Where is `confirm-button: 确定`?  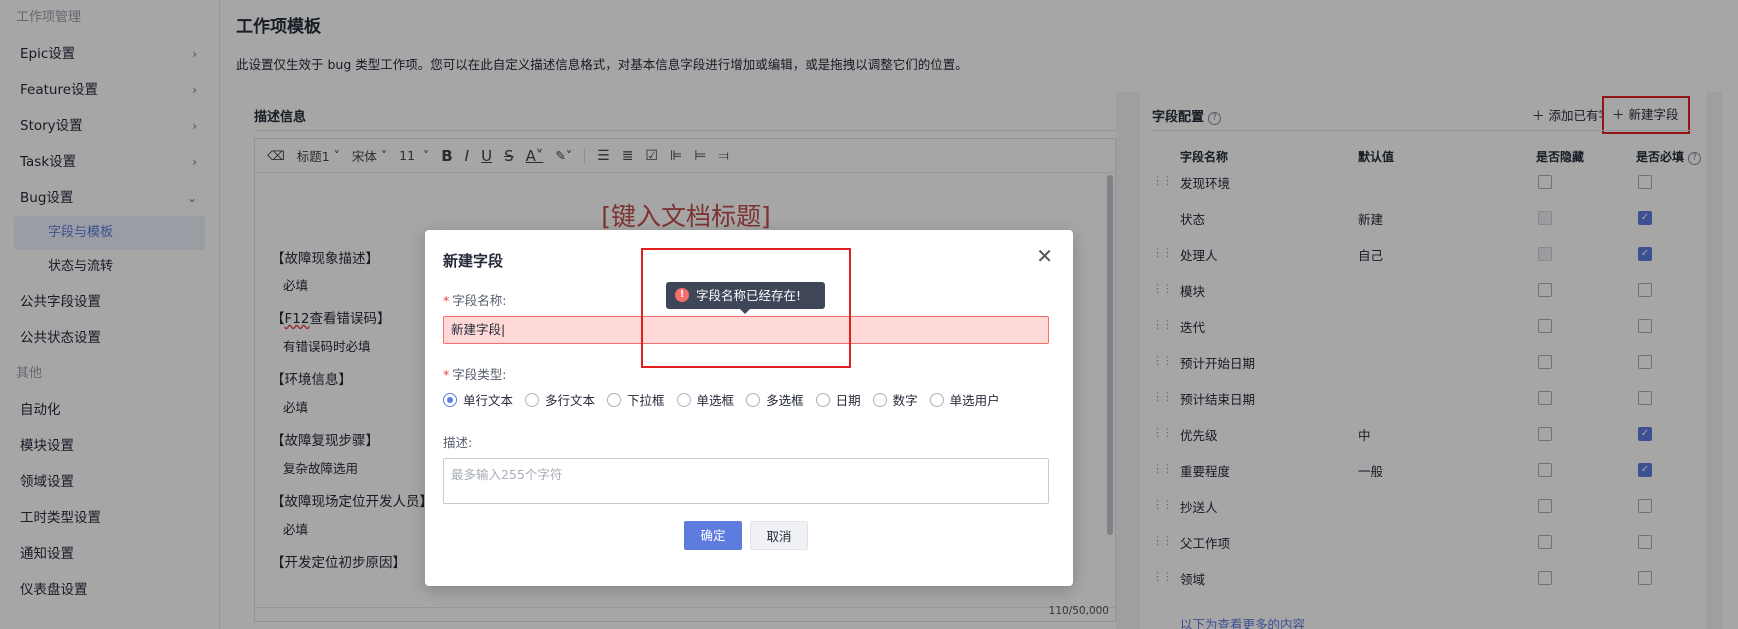
confirm-button: 确定 is located at coordinates (713, 535).